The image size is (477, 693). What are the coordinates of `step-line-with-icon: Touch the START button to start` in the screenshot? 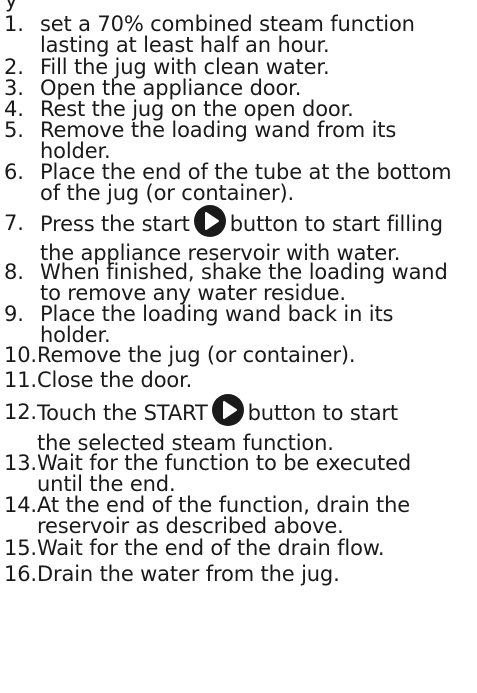 It's located at (252, 413).